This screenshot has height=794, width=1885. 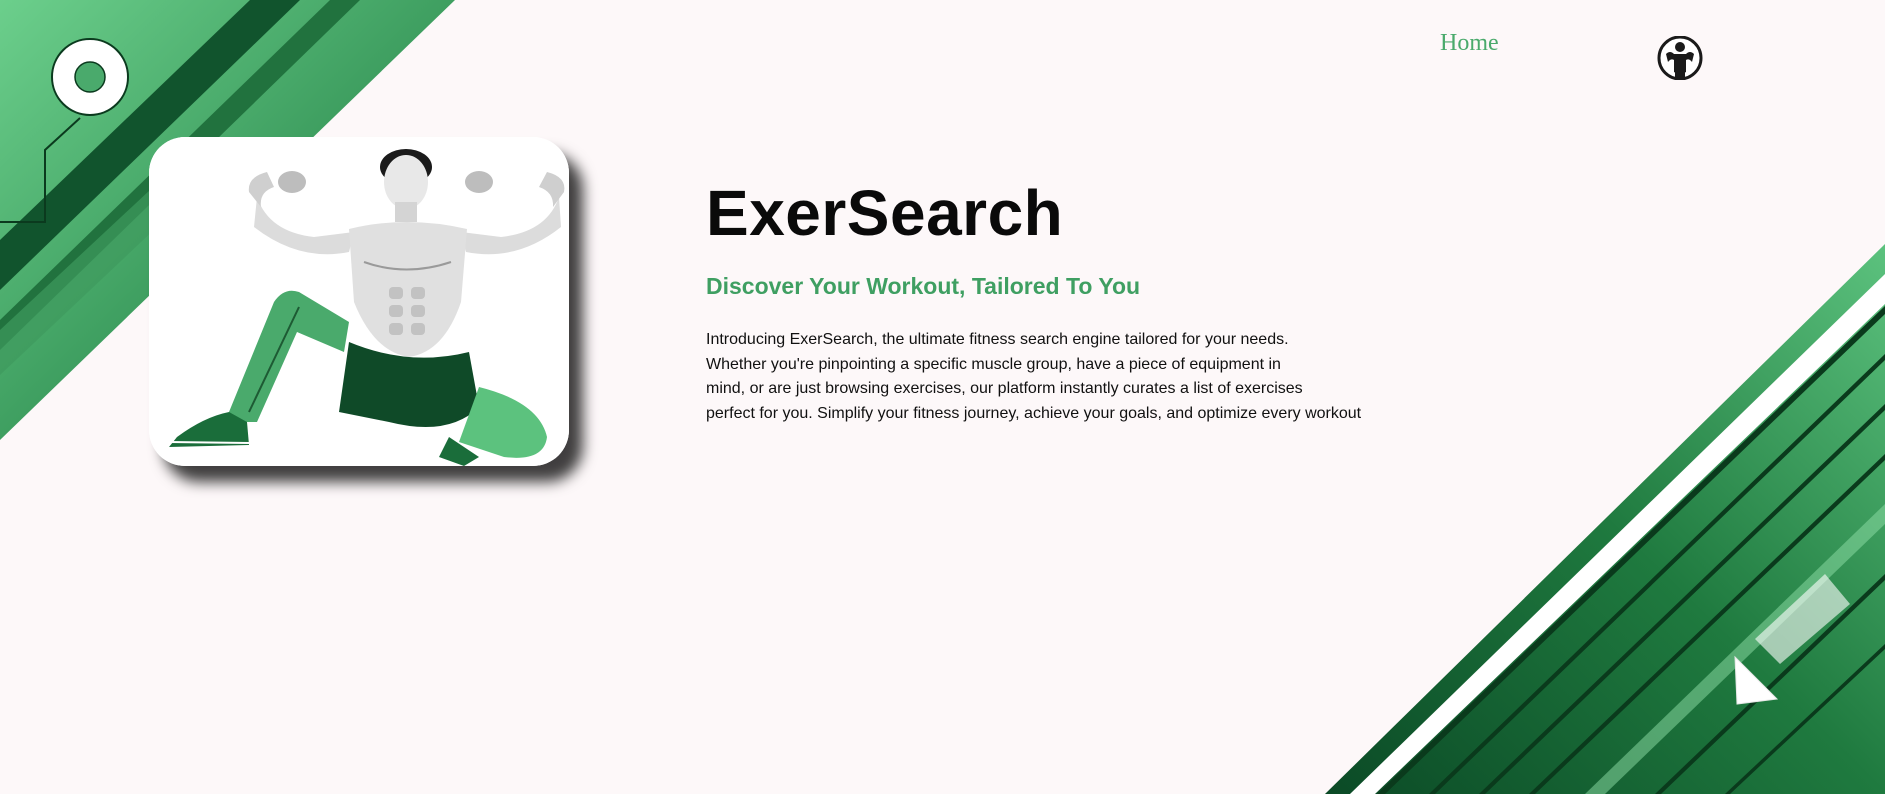 I want to click on page-subtitle: Discover Your Workout, Tailored To You, so click(x=923, y=286).